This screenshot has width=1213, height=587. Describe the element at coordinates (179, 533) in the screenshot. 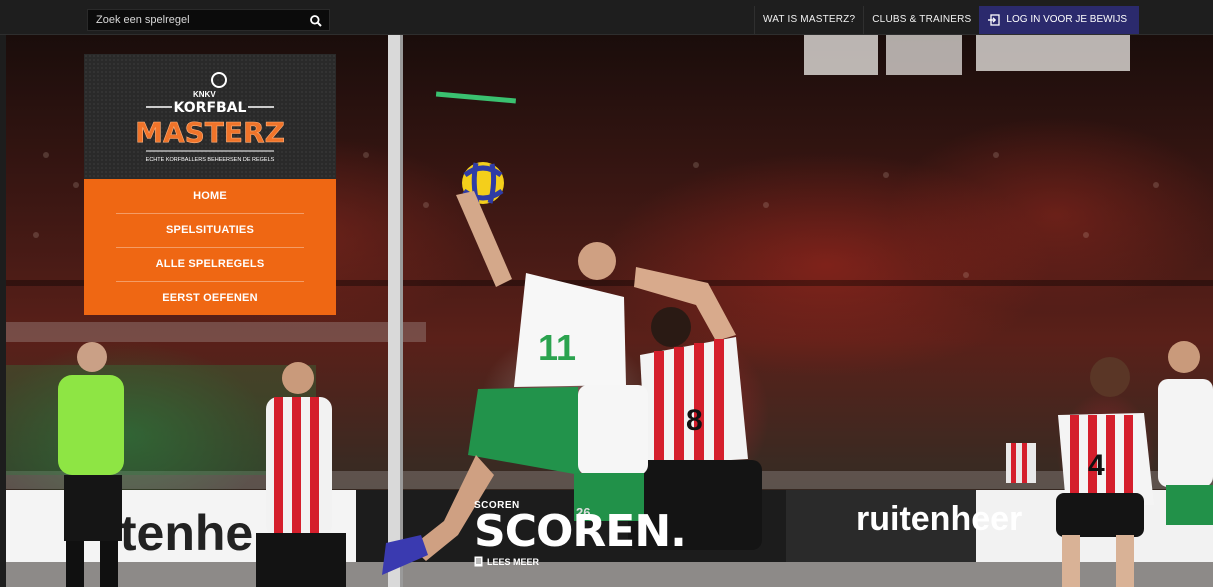

I see `svg-text: itenhe` at that location.